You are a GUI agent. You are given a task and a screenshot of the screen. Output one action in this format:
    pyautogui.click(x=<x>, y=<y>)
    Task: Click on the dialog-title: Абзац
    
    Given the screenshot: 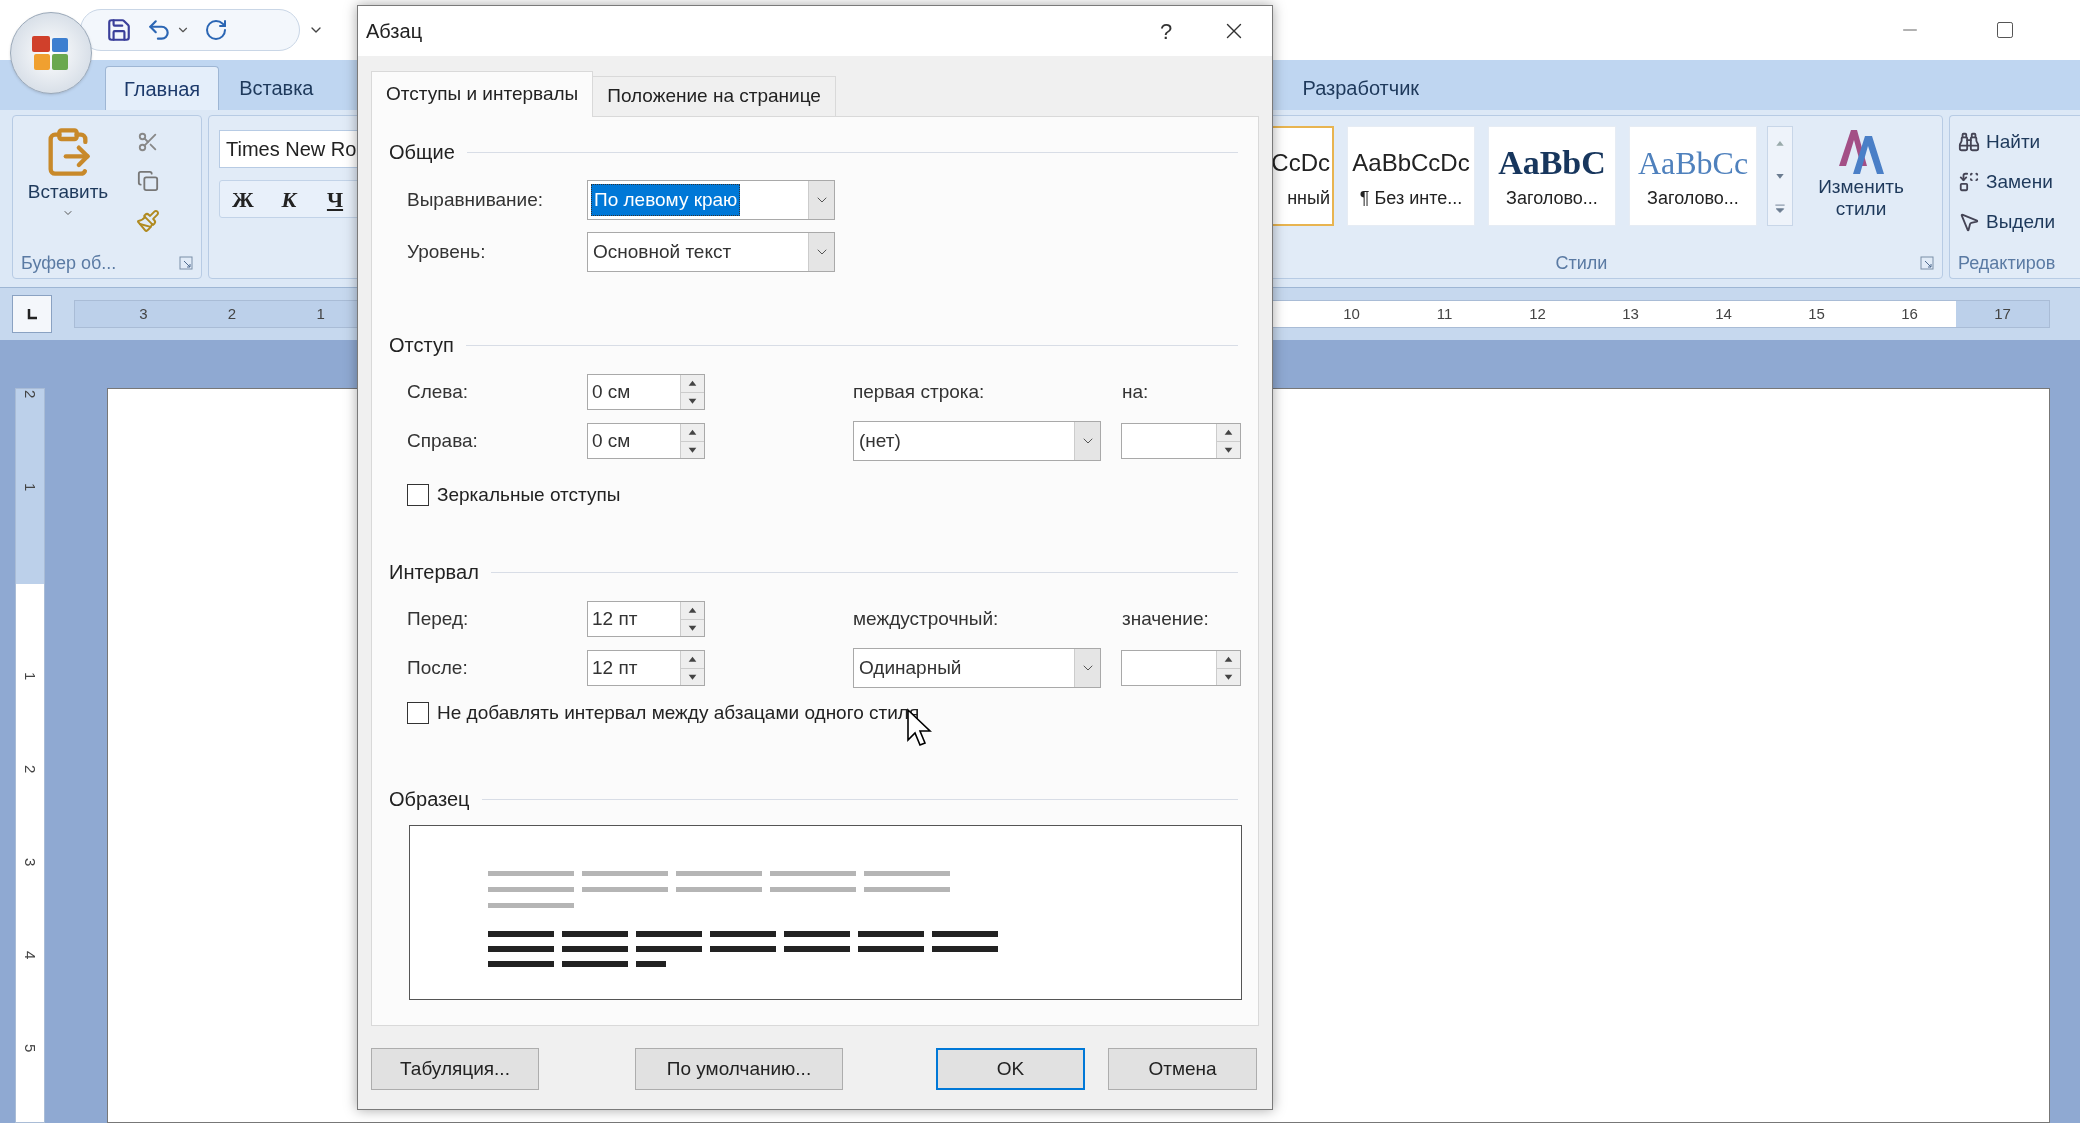 What is the action you would take?
    pyautogui.click(x=394, y=31)
    